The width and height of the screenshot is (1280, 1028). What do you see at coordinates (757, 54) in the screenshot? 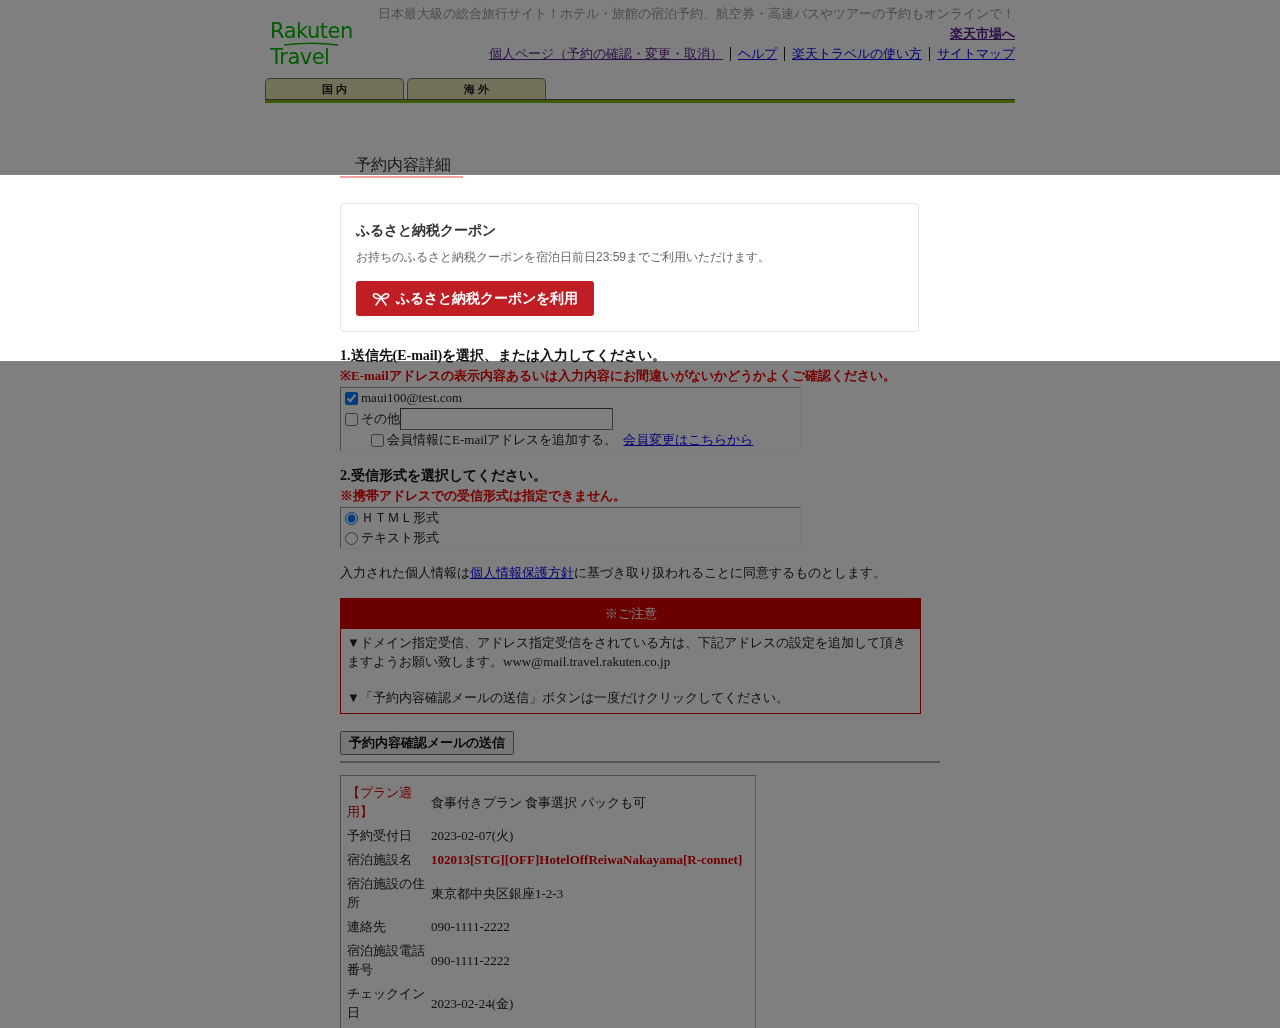
I see `header-link: ヘルプ` at bounding box center [757, 54].